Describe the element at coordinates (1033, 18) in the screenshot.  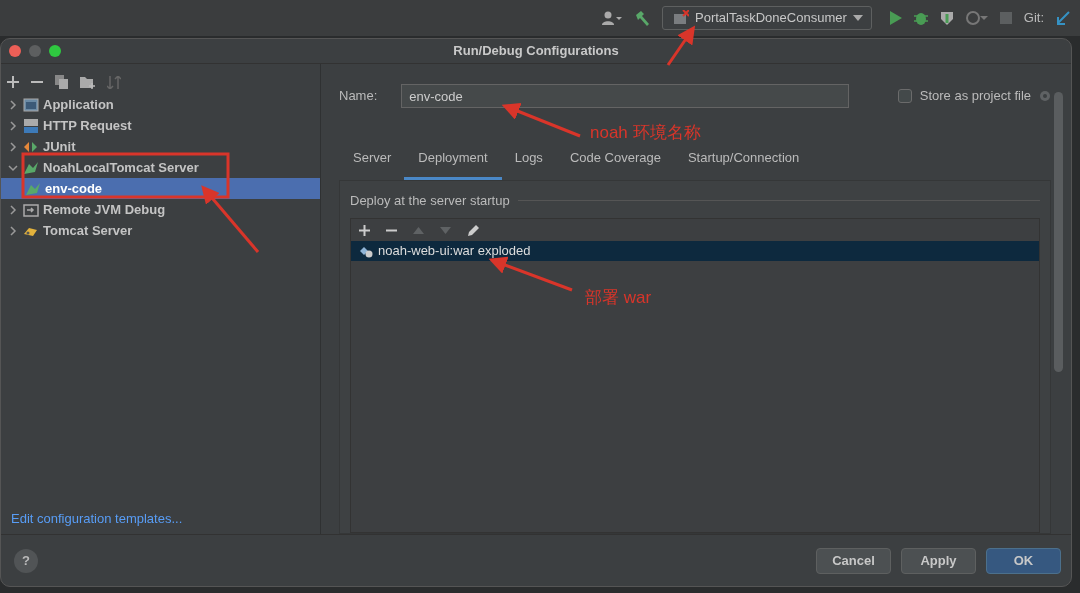
I see `vcs-label: Git:` at that location.